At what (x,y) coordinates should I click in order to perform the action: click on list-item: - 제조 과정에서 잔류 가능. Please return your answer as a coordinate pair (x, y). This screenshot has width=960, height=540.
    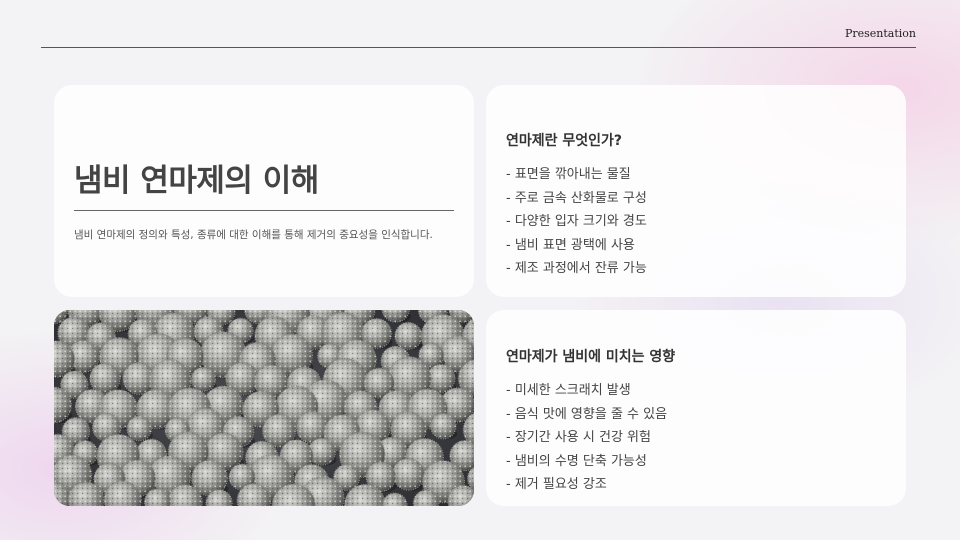
    Looking at the image, I should click on (576, 268).